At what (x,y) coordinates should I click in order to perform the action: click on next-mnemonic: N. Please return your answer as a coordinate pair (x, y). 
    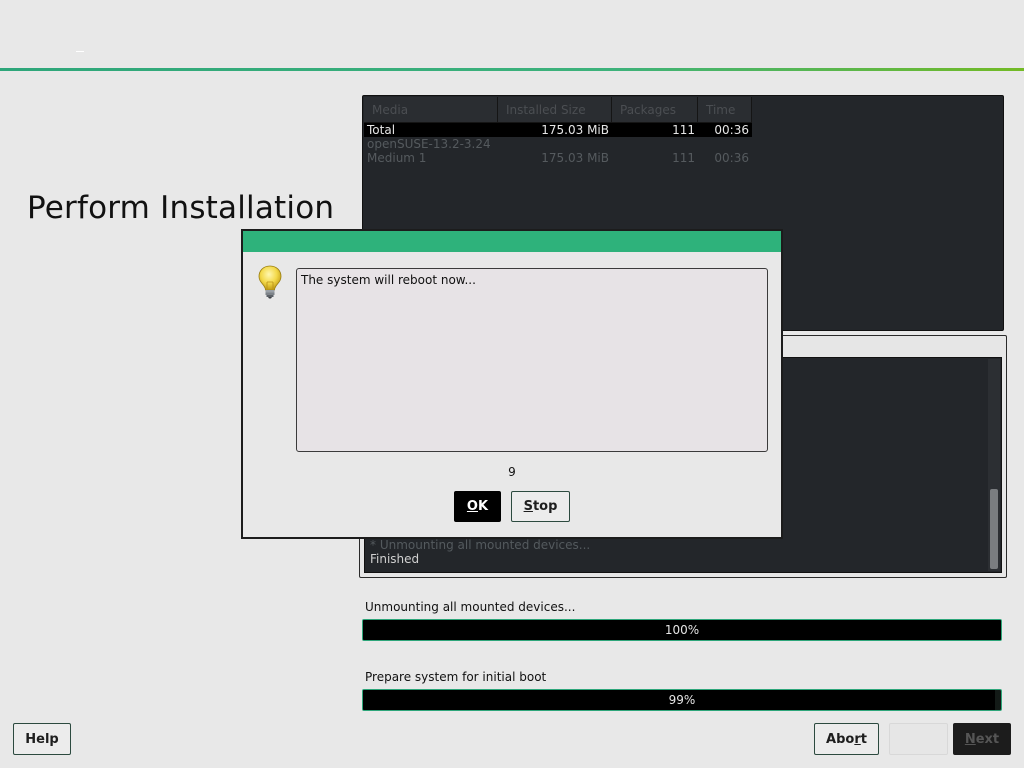
    Looking at the image, I should click on (970, 739).